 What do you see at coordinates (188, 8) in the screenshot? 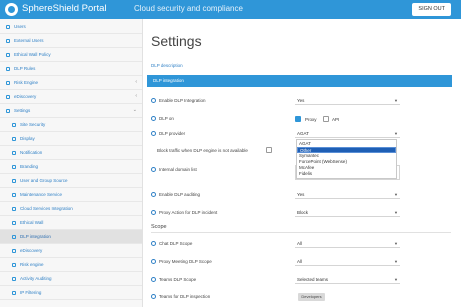
I see `app-subtitle: Cloud security and compliance` at bounding box center [188, 8].